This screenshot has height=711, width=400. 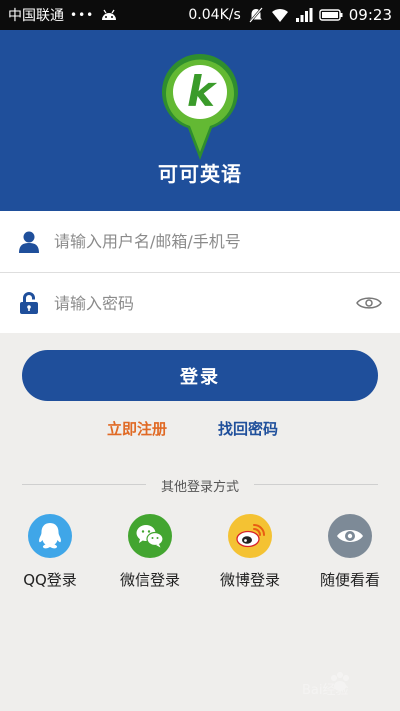 I want to click on show-password-eye-icon, so click(x=369, y=303).